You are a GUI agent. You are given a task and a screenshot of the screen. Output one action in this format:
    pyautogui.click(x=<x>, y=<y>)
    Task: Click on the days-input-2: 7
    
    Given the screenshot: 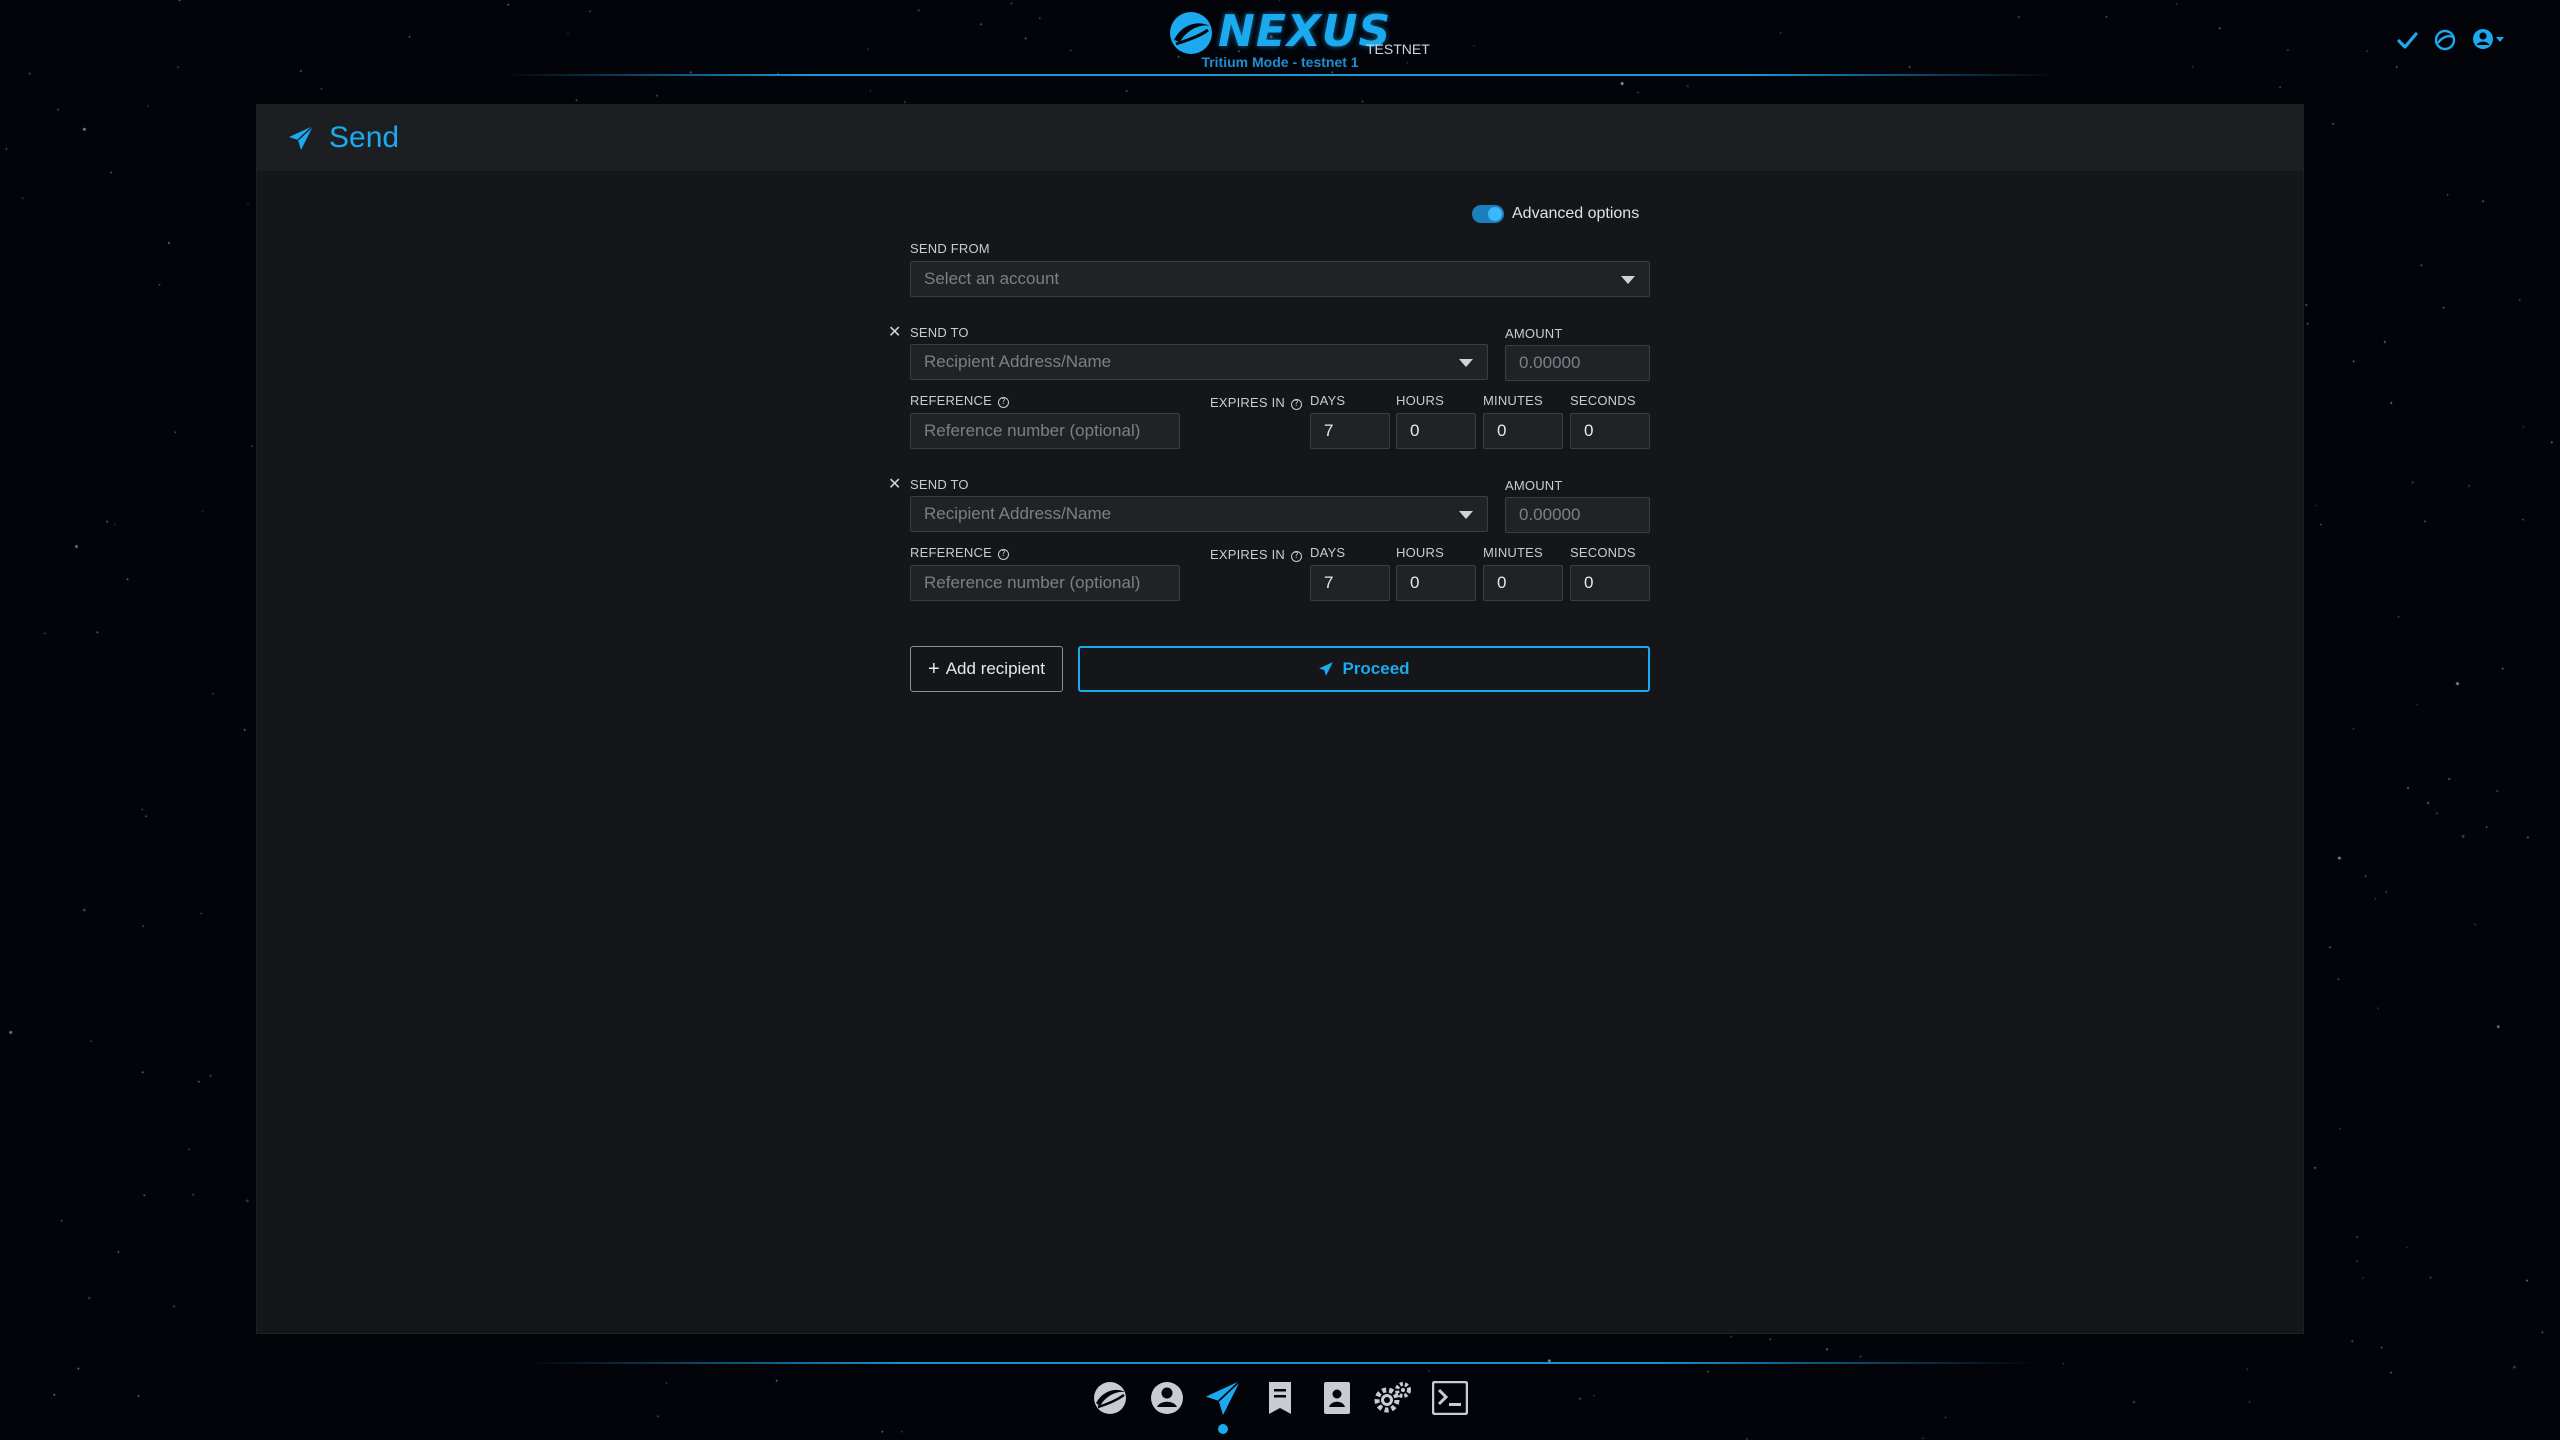 What is the action you would take?
    pyautogui.click(x=1350, y=583)
    